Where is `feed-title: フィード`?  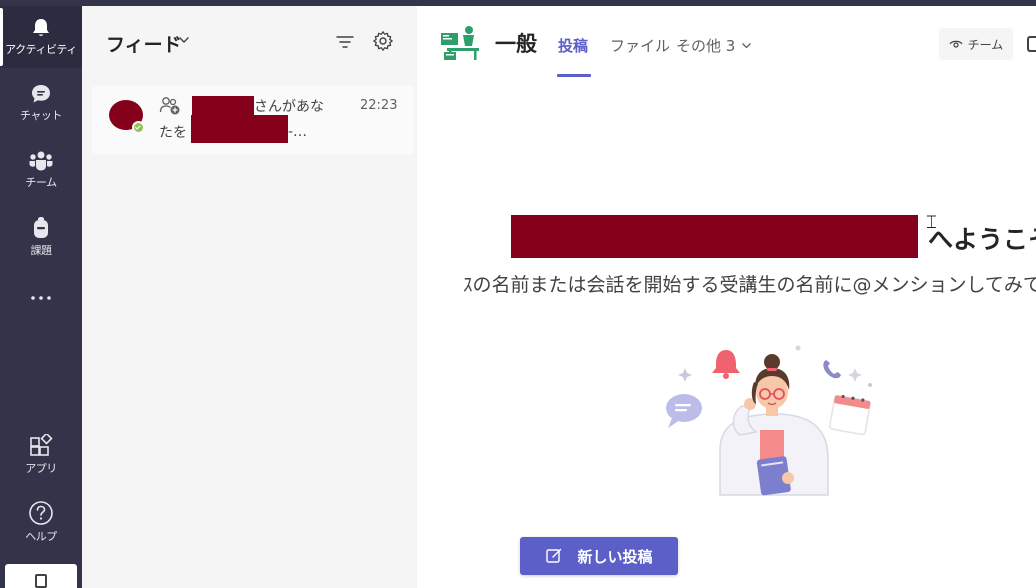 feed-title: フィード is located at coordinates (144, 43).